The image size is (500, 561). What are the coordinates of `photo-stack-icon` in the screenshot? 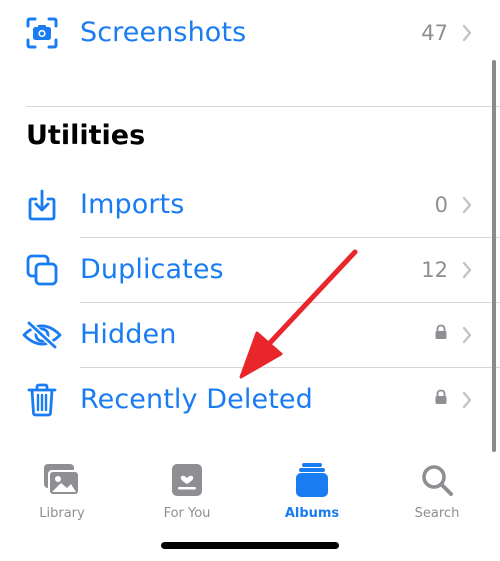 It's located at (62, 480).